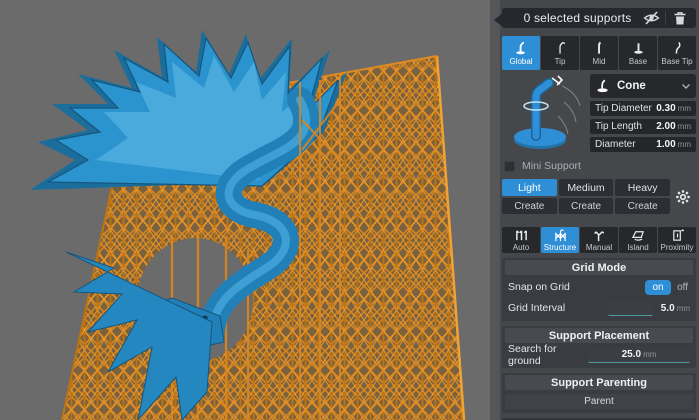 The height and width of the screenshot is (420, 699). Describe the element at coordinates (643, 126) in the screenshot. I see `param-tip-length: Tip Length 2.00 mm` at that location.